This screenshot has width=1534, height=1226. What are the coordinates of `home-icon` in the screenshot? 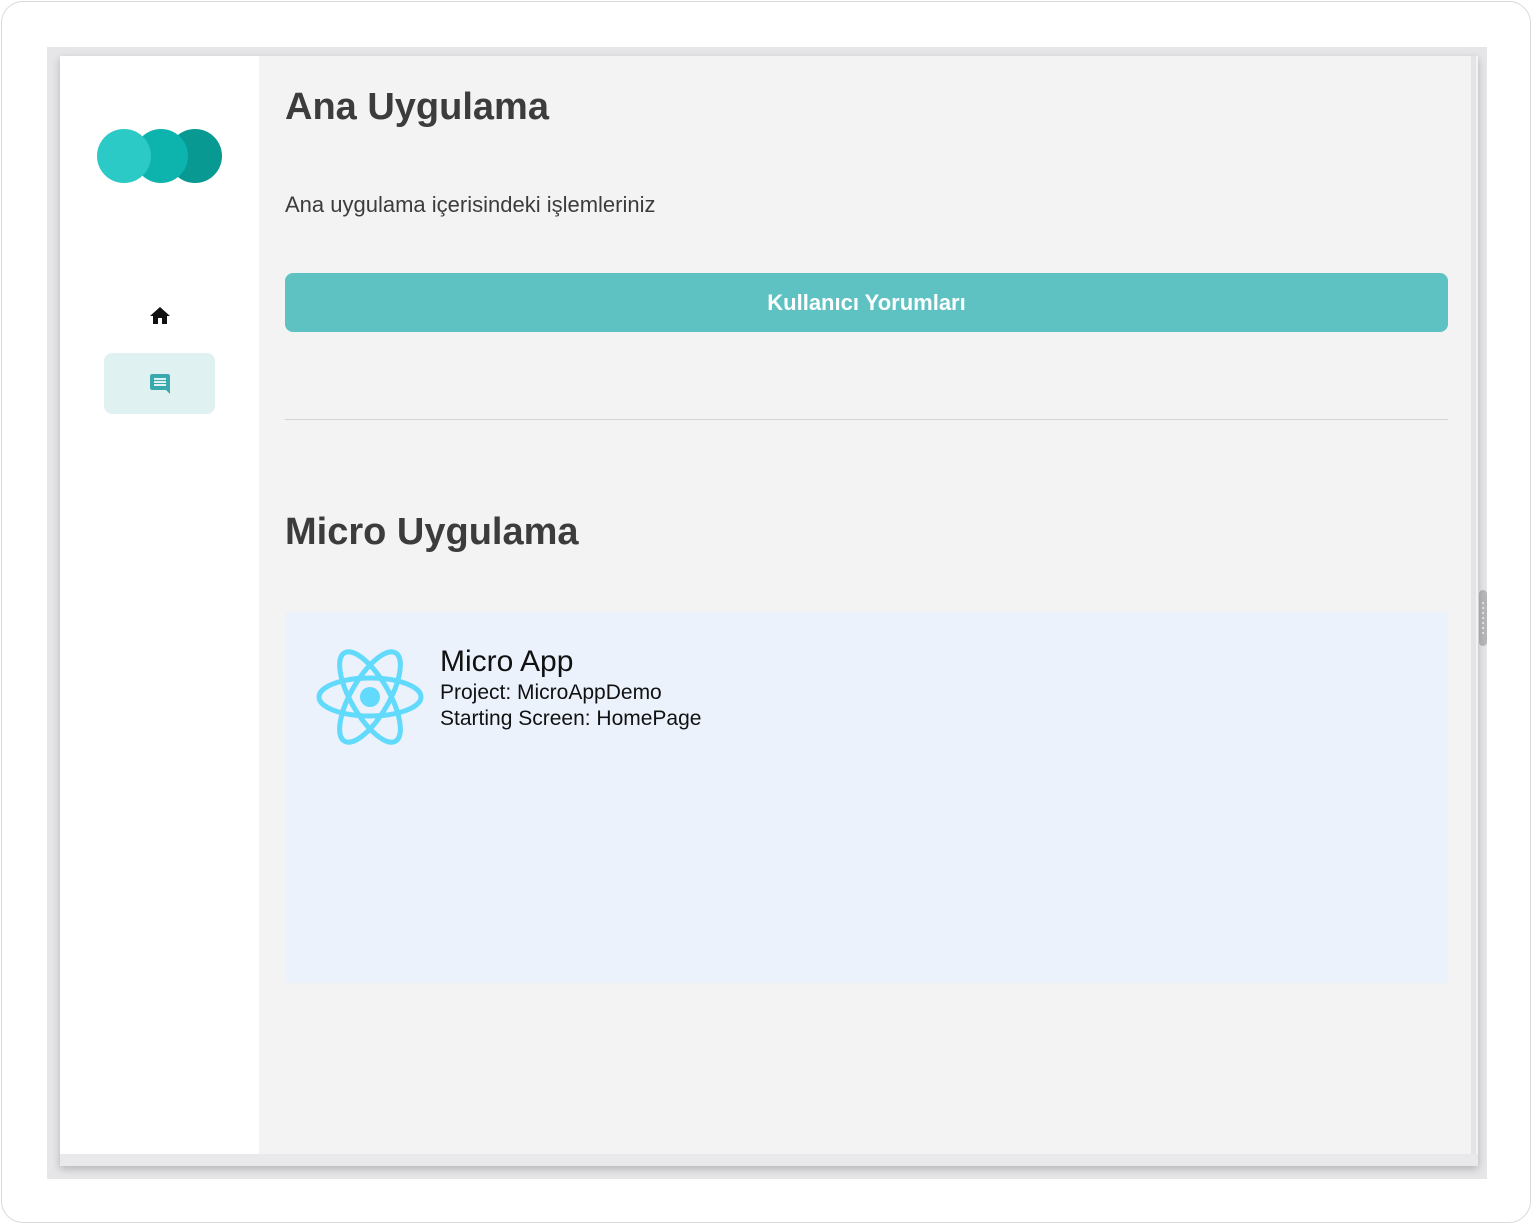 It's located at (160, 316).